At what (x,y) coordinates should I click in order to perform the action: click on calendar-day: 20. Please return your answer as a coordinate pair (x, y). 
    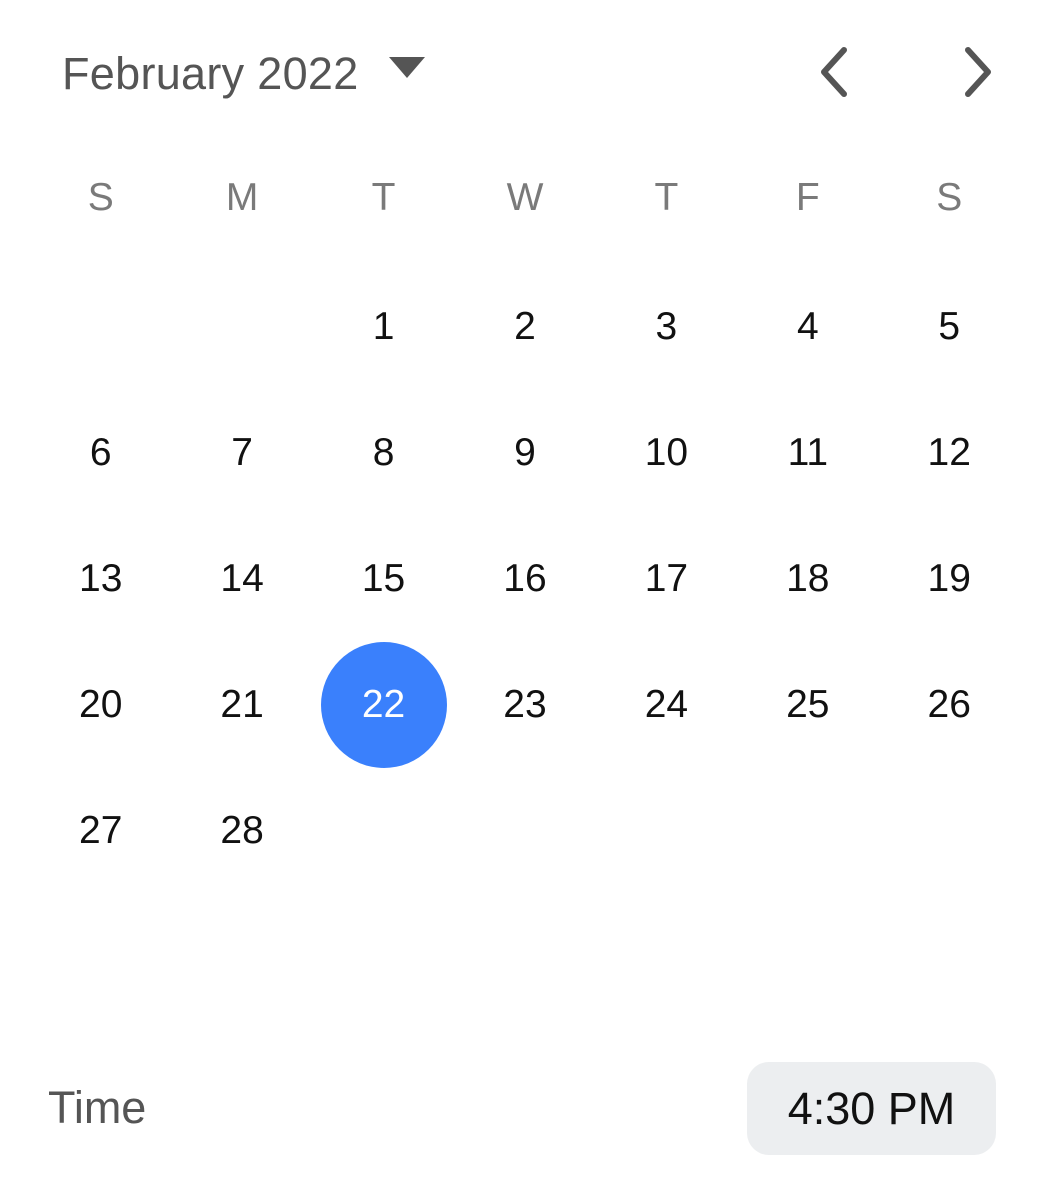
    Looking at the image, I should click on (101, 705).